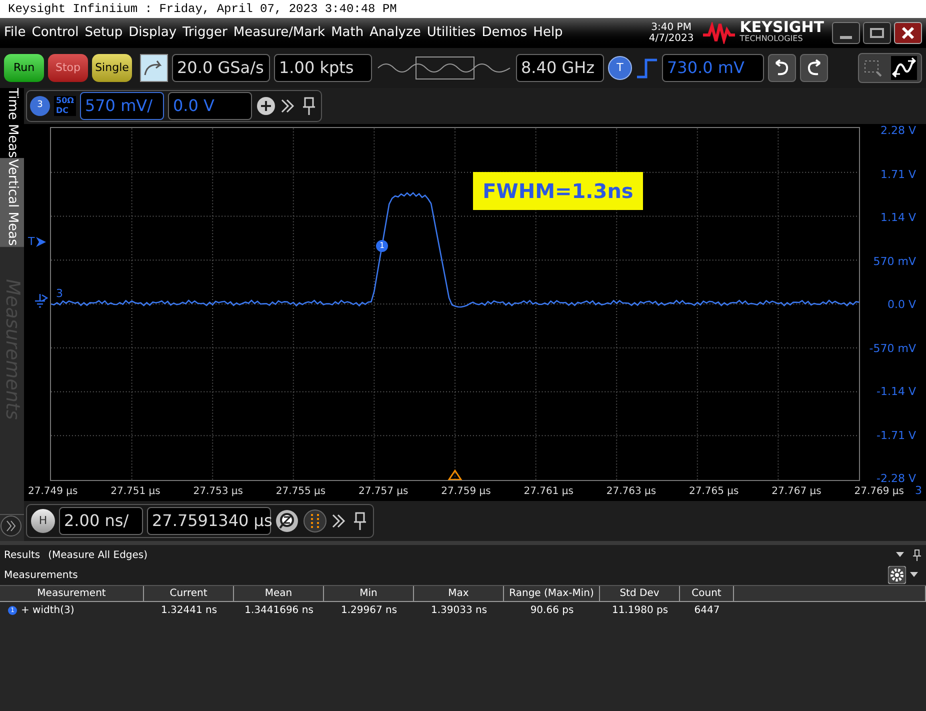  Describe the element at coordinates (154, 68) in the screenshot. I see `auto-scale-button` at that location.